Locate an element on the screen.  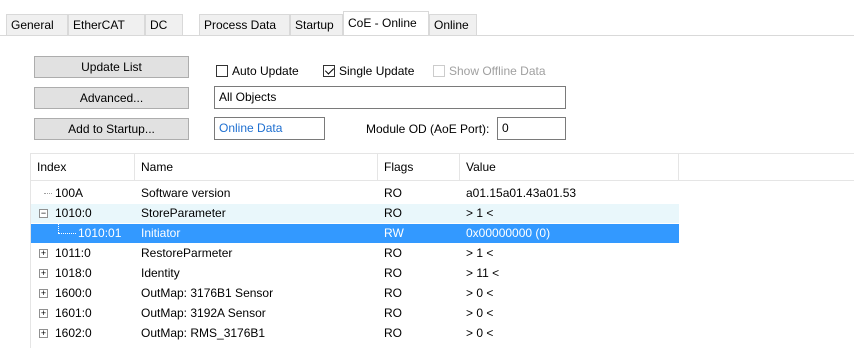
auto-update-box is located at coordinates (222, 71).